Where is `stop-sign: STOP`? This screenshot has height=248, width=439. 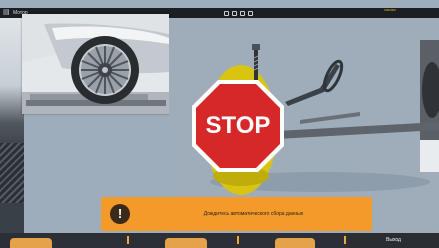 stop-sign: STOP is located at coordinates (238, 126).